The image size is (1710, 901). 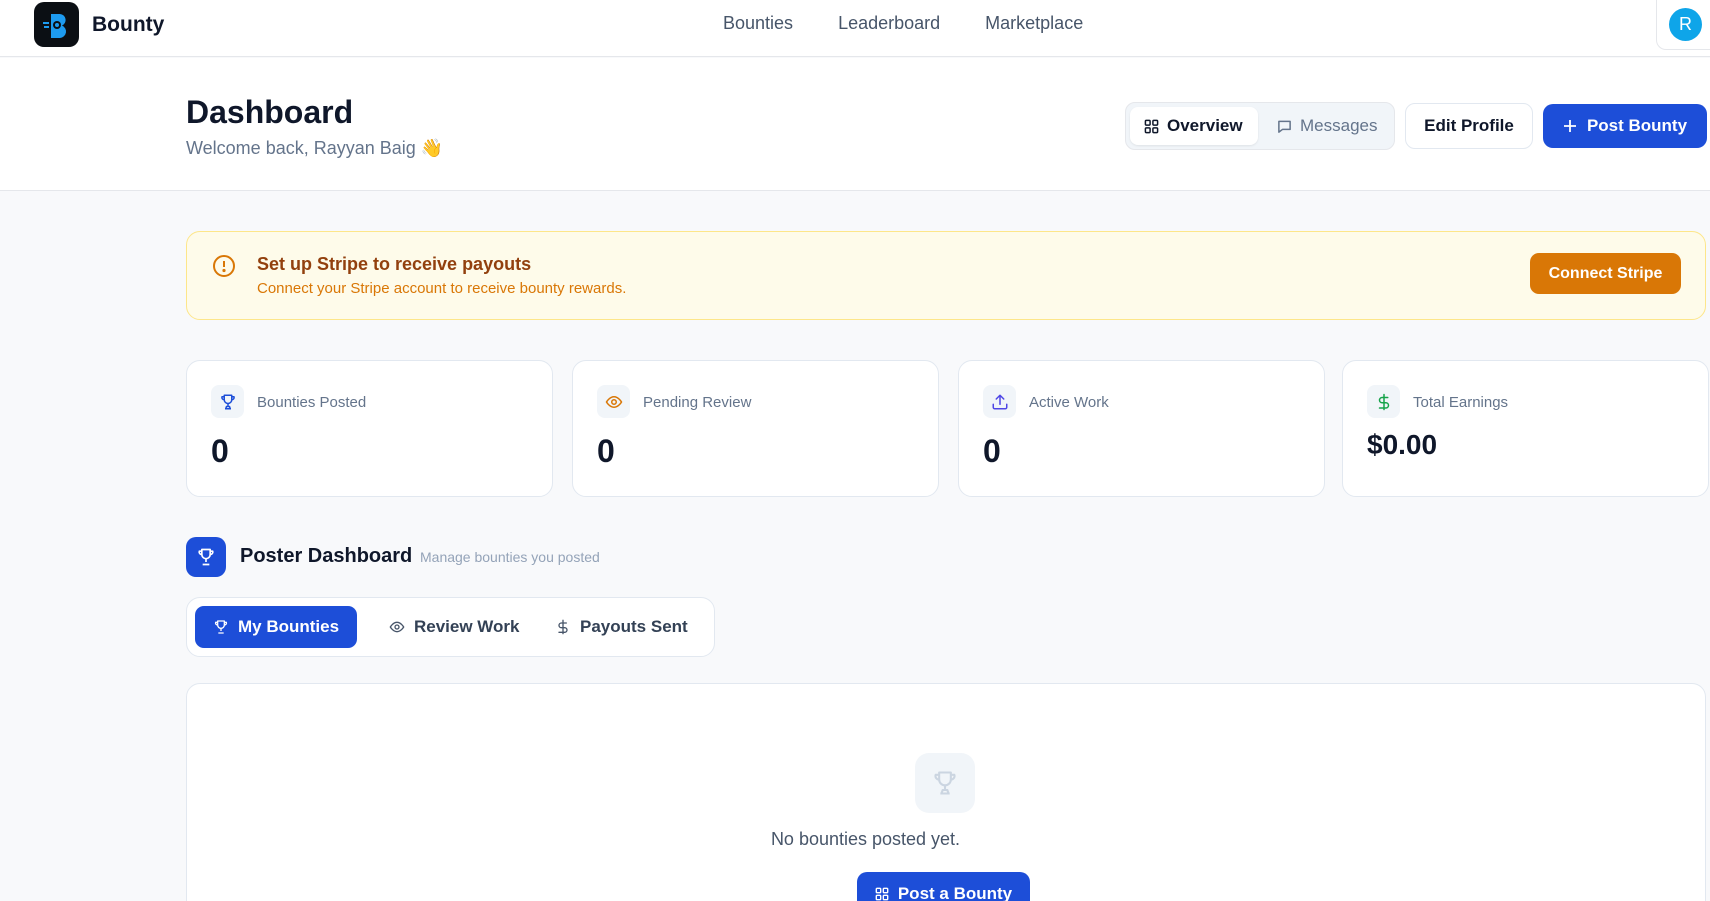 I want to click on section-subtitle: Manage bounties you posted, so click(x=510, y=557).